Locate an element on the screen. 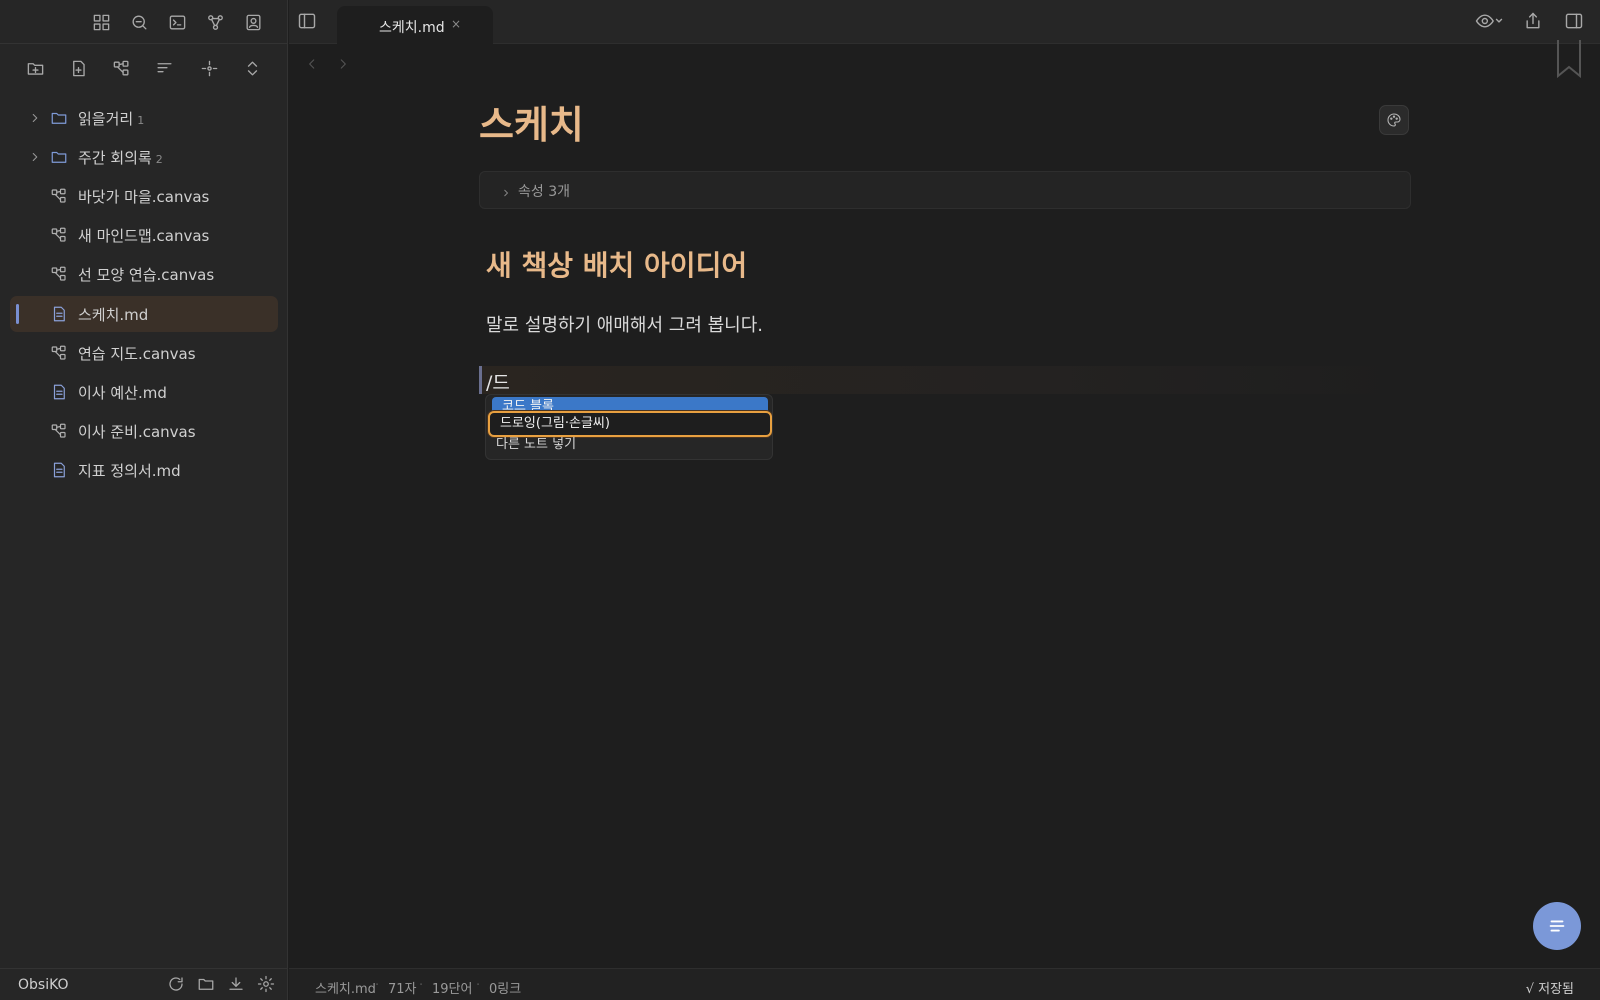 This screenshot has width=1600, height=1000. slash-suggestion-menu: 코드 블록 드로잉(그림·손글씨) 다른 노트 넣기 is located at coordinates (629, 427).